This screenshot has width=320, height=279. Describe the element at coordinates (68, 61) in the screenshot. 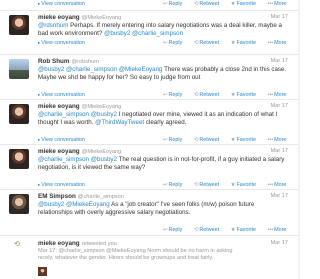

I see `author-name: Rob Shum @robshum` at that location.